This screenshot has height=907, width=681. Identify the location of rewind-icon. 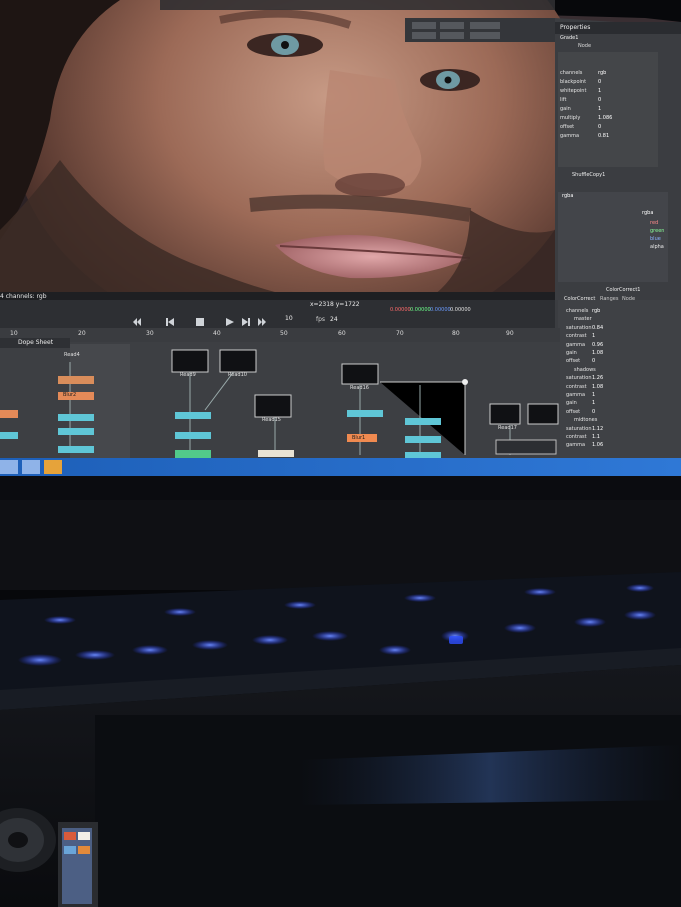
(137, 318).